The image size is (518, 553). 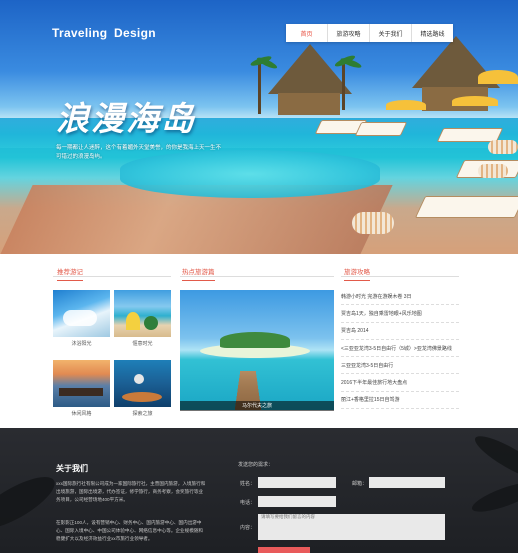 What do you see at coordinates (432, 33) in the screenshot?
I see `nav-routes: 精选路线` at bounding box center [432, 33].